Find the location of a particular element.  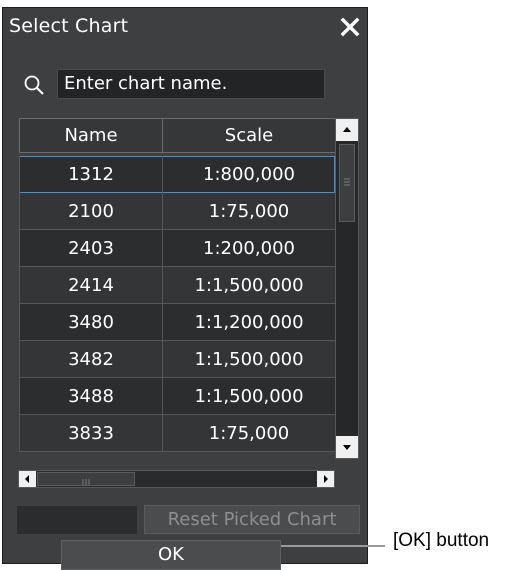

chart-scale-cell: 1:200,000 is located at coordinates (248, 248).